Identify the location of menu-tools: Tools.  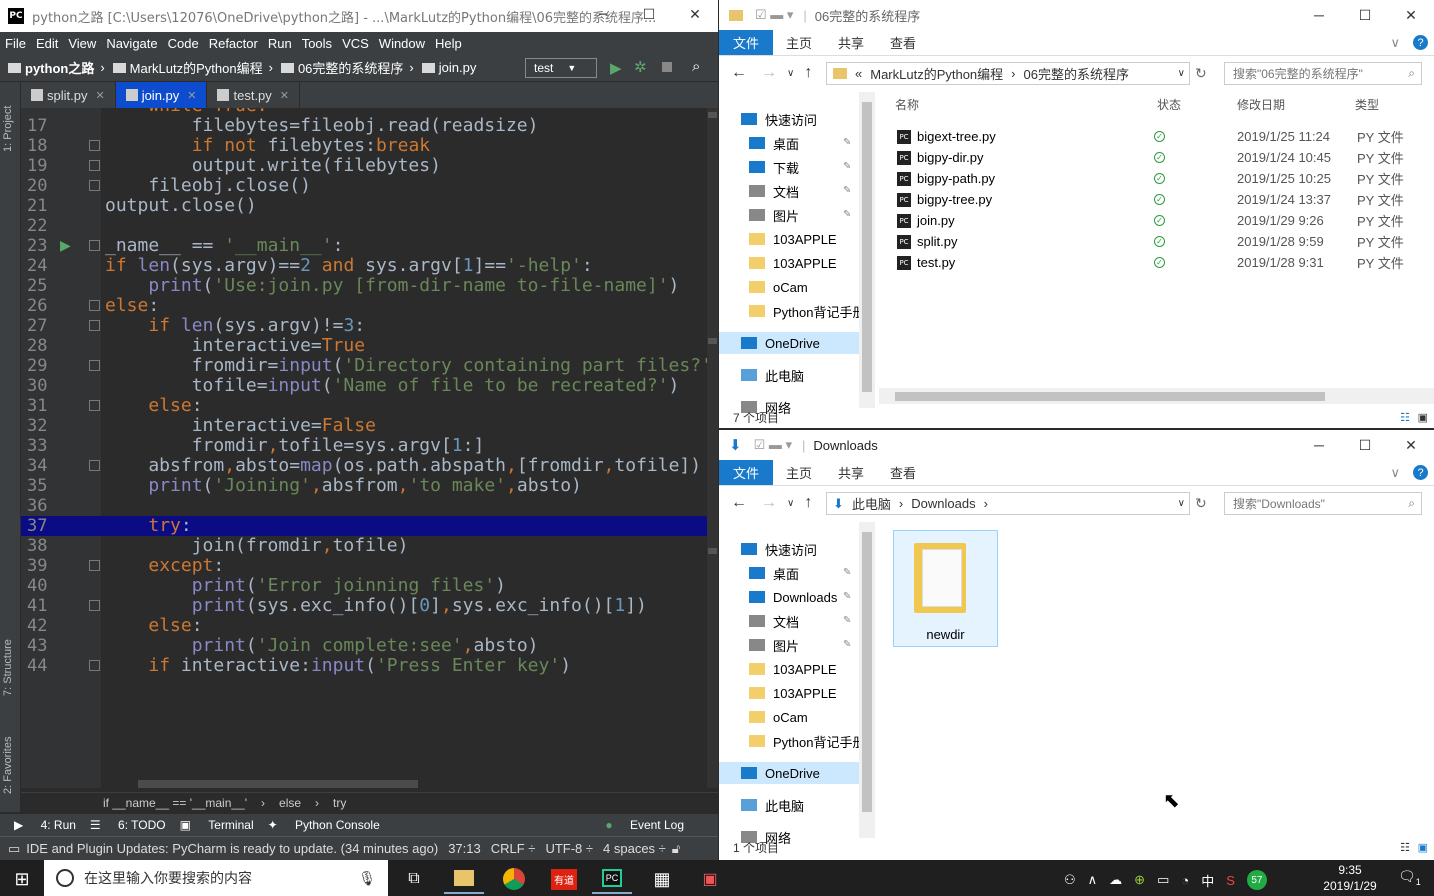
(317, 43).